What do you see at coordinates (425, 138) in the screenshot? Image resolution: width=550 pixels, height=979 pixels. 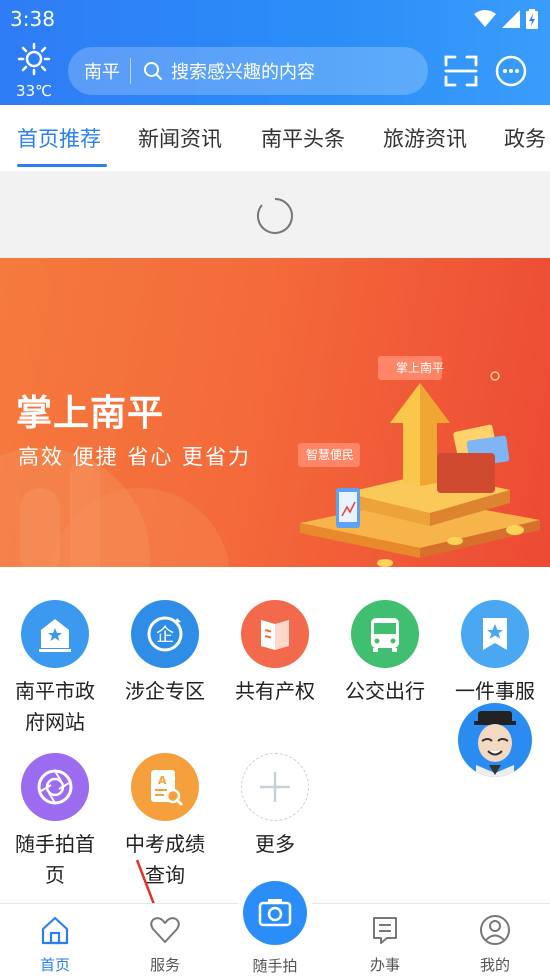 I see `tab-travel: 旅游资讯` at bounding box center [425, 138].